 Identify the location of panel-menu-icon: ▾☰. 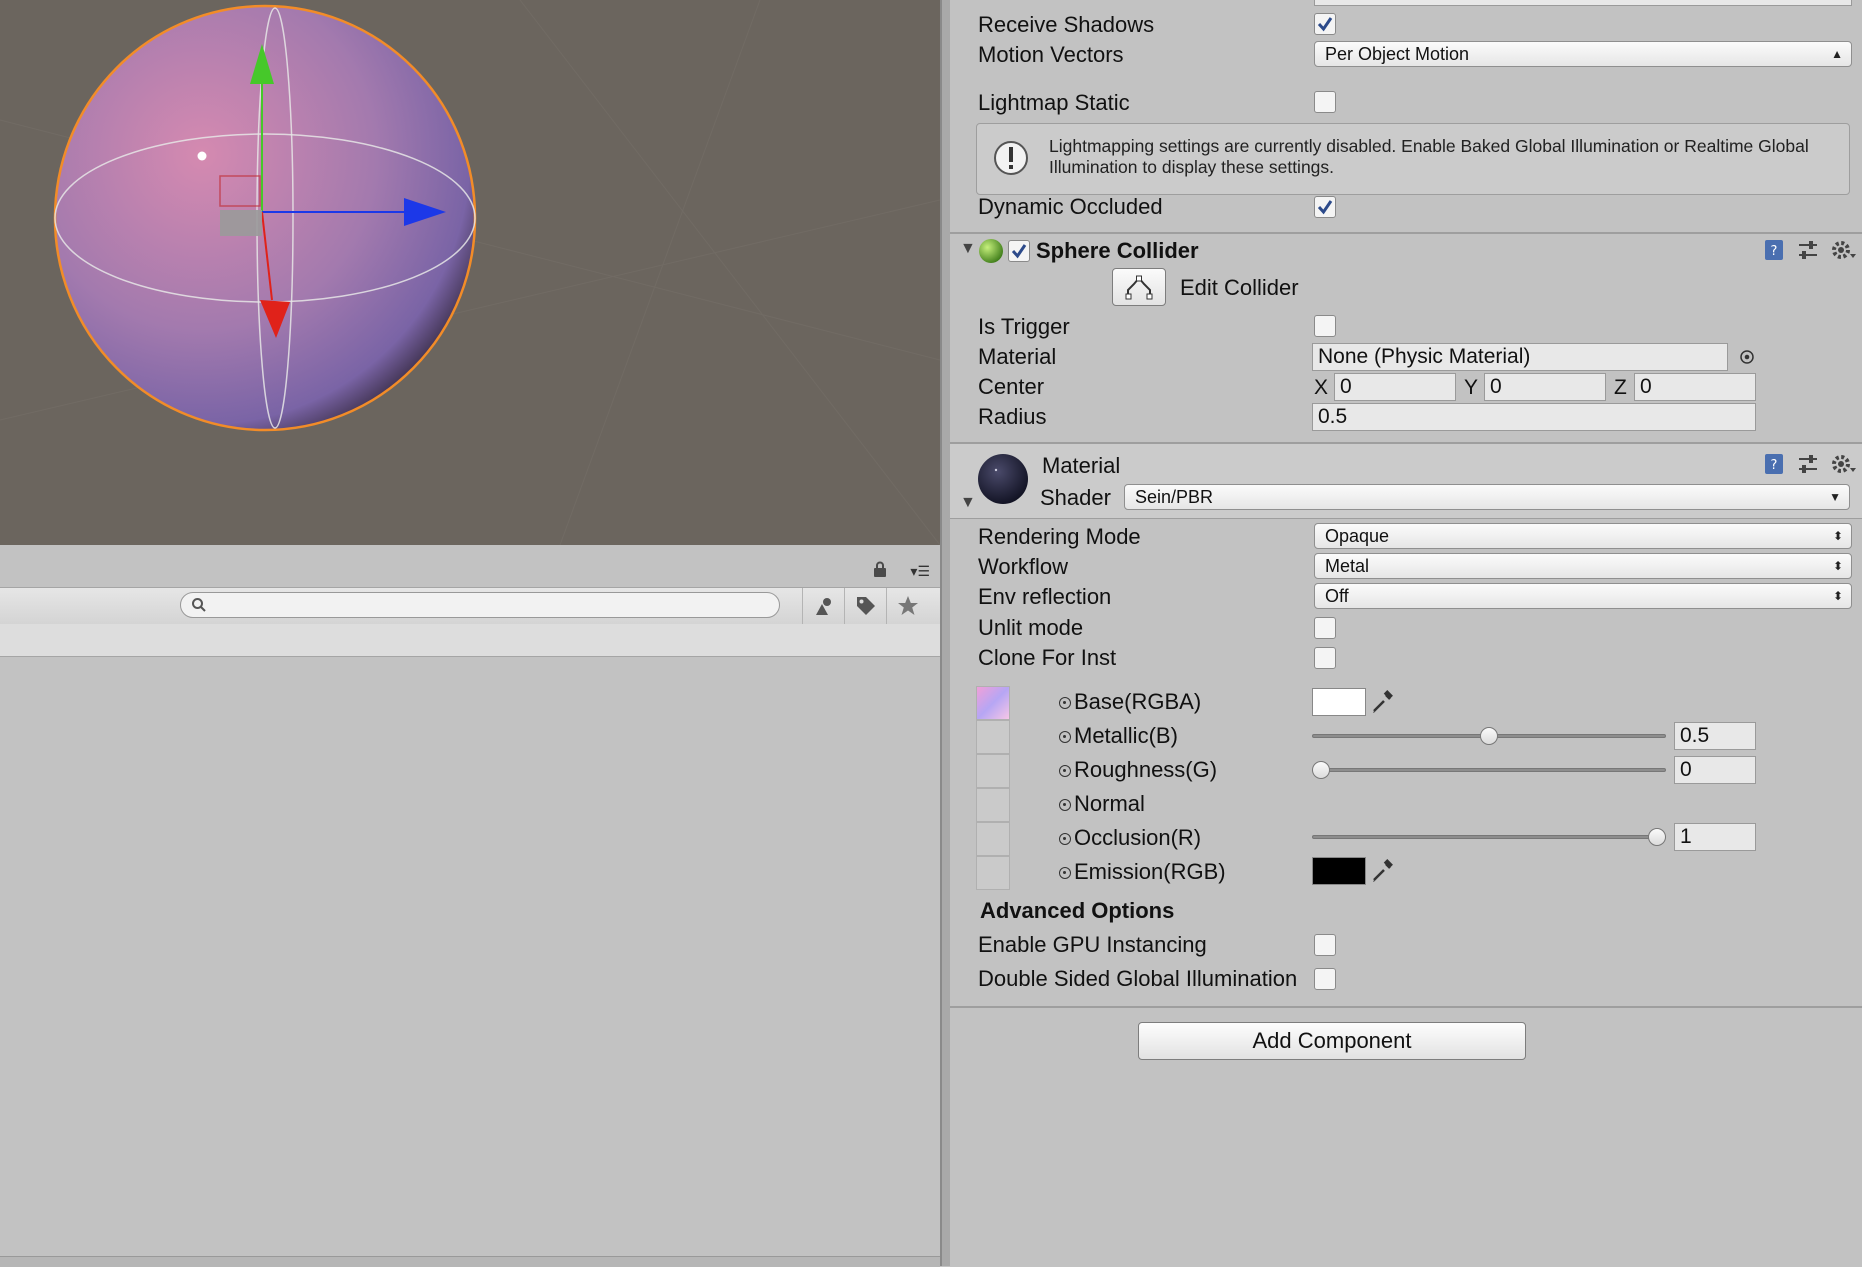
(920, 571).